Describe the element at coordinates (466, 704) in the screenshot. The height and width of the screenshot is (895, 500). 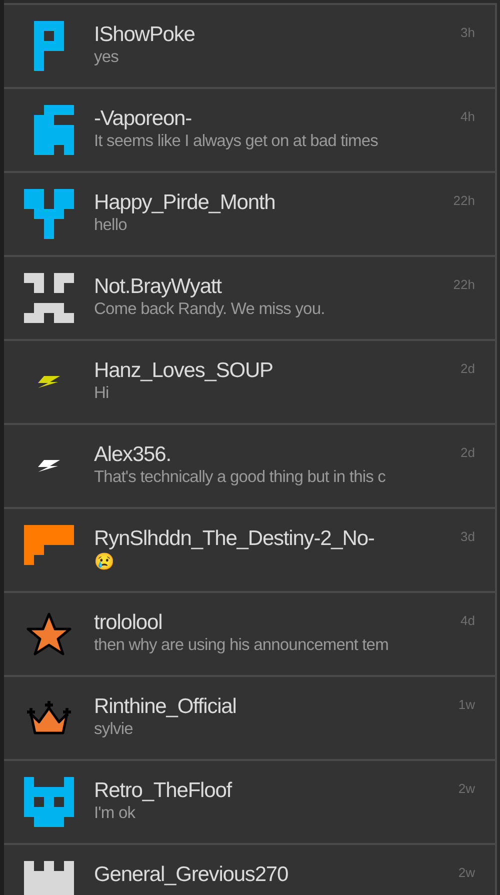
I see `timestamp: 1w` at that location.